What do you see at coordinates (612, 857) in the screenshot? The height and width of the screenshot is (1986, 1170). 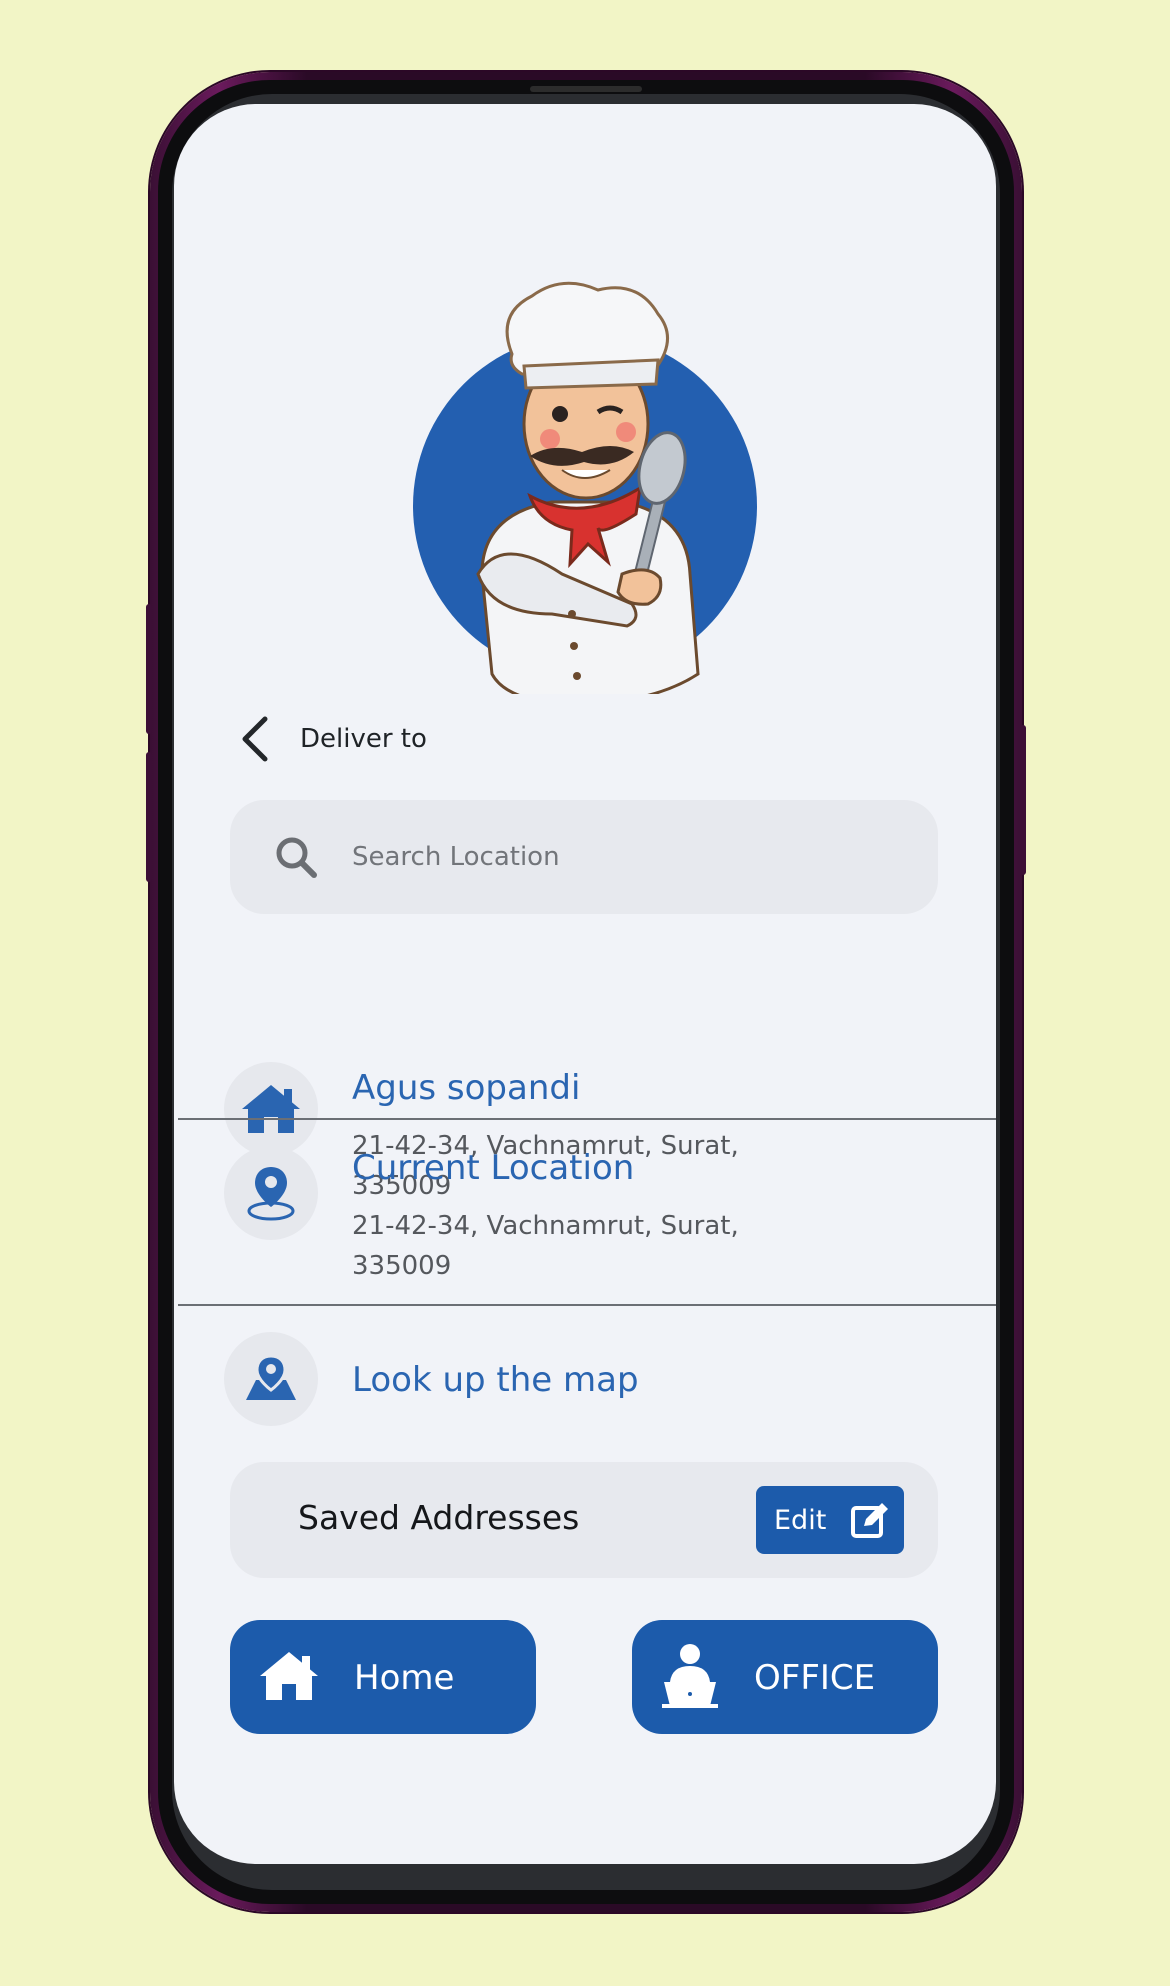 I see `search-input` at bounding box center [612, 857].